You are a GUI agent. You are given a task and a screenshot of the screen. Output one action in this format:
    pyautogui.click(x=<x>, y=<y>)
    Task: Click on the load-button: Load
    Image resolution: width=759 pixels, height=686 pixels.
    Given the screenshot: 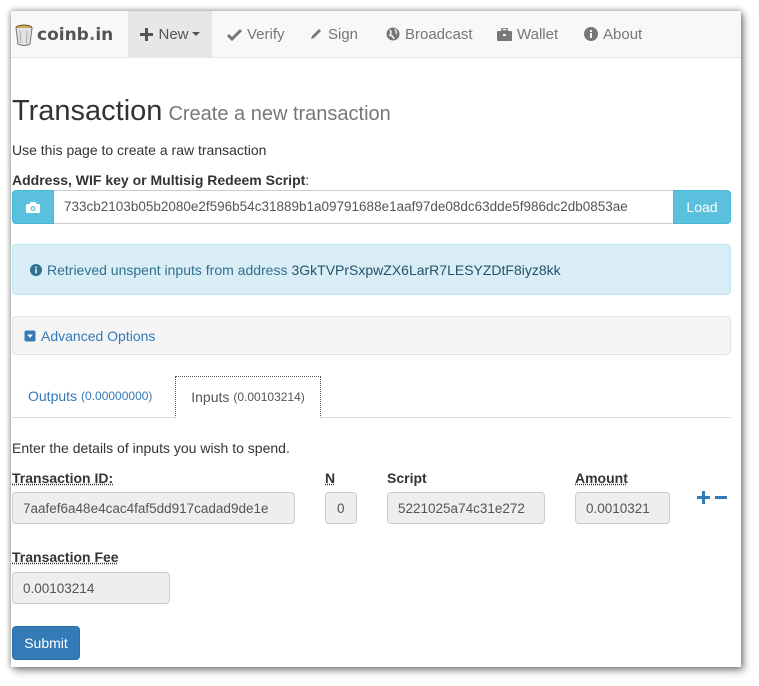 What is the action you would take?
    pyautogui.click(x=702, y=207)
    